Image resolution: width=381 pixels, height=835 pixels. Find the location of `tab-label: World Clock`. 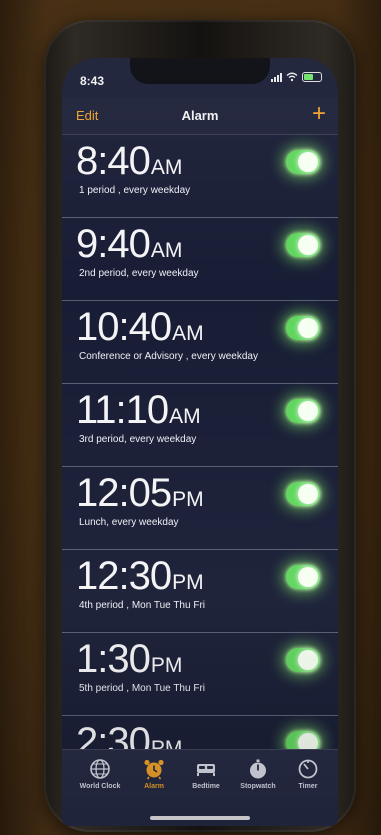

tab-label: World Clock is located at coordinates (100, 786).